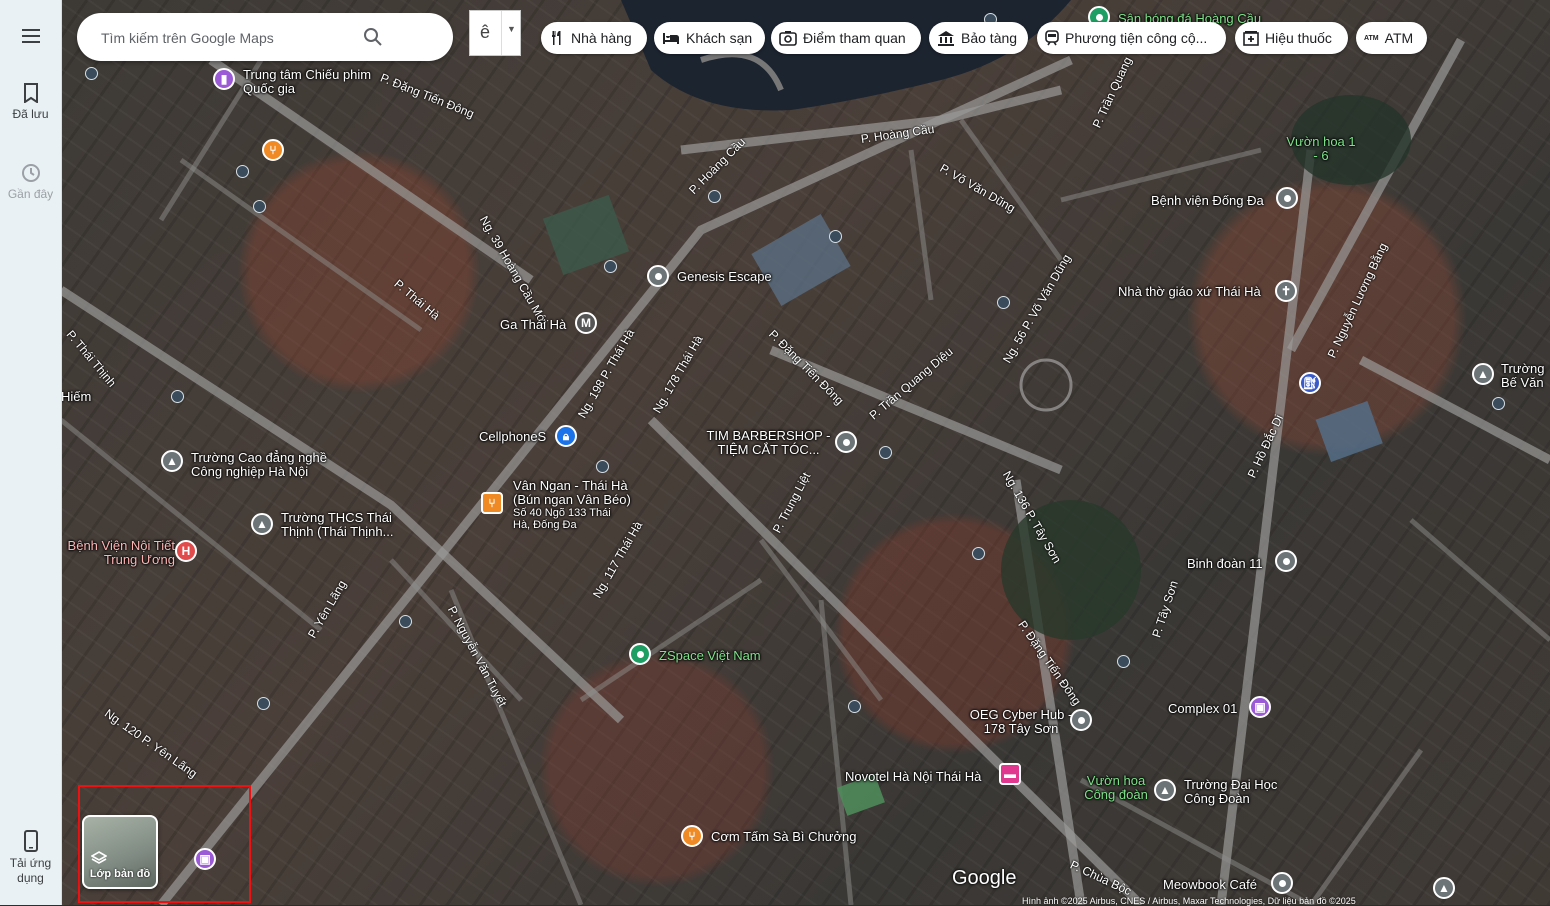 The image size is (1550, 906). I want to click on chip-attractions: Điểm tham quan, so click(846, 38).